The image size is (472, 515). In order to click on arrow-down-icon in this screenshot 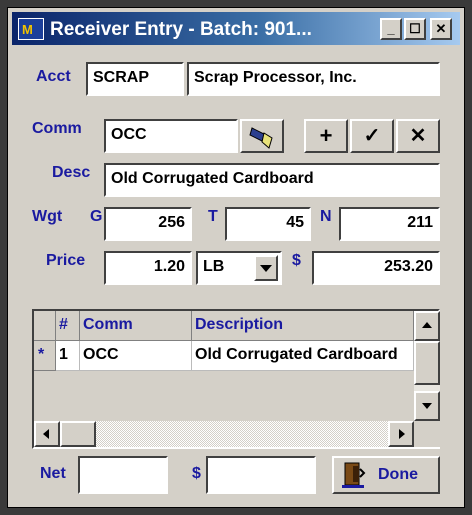, I will do `click(427, 406)`.